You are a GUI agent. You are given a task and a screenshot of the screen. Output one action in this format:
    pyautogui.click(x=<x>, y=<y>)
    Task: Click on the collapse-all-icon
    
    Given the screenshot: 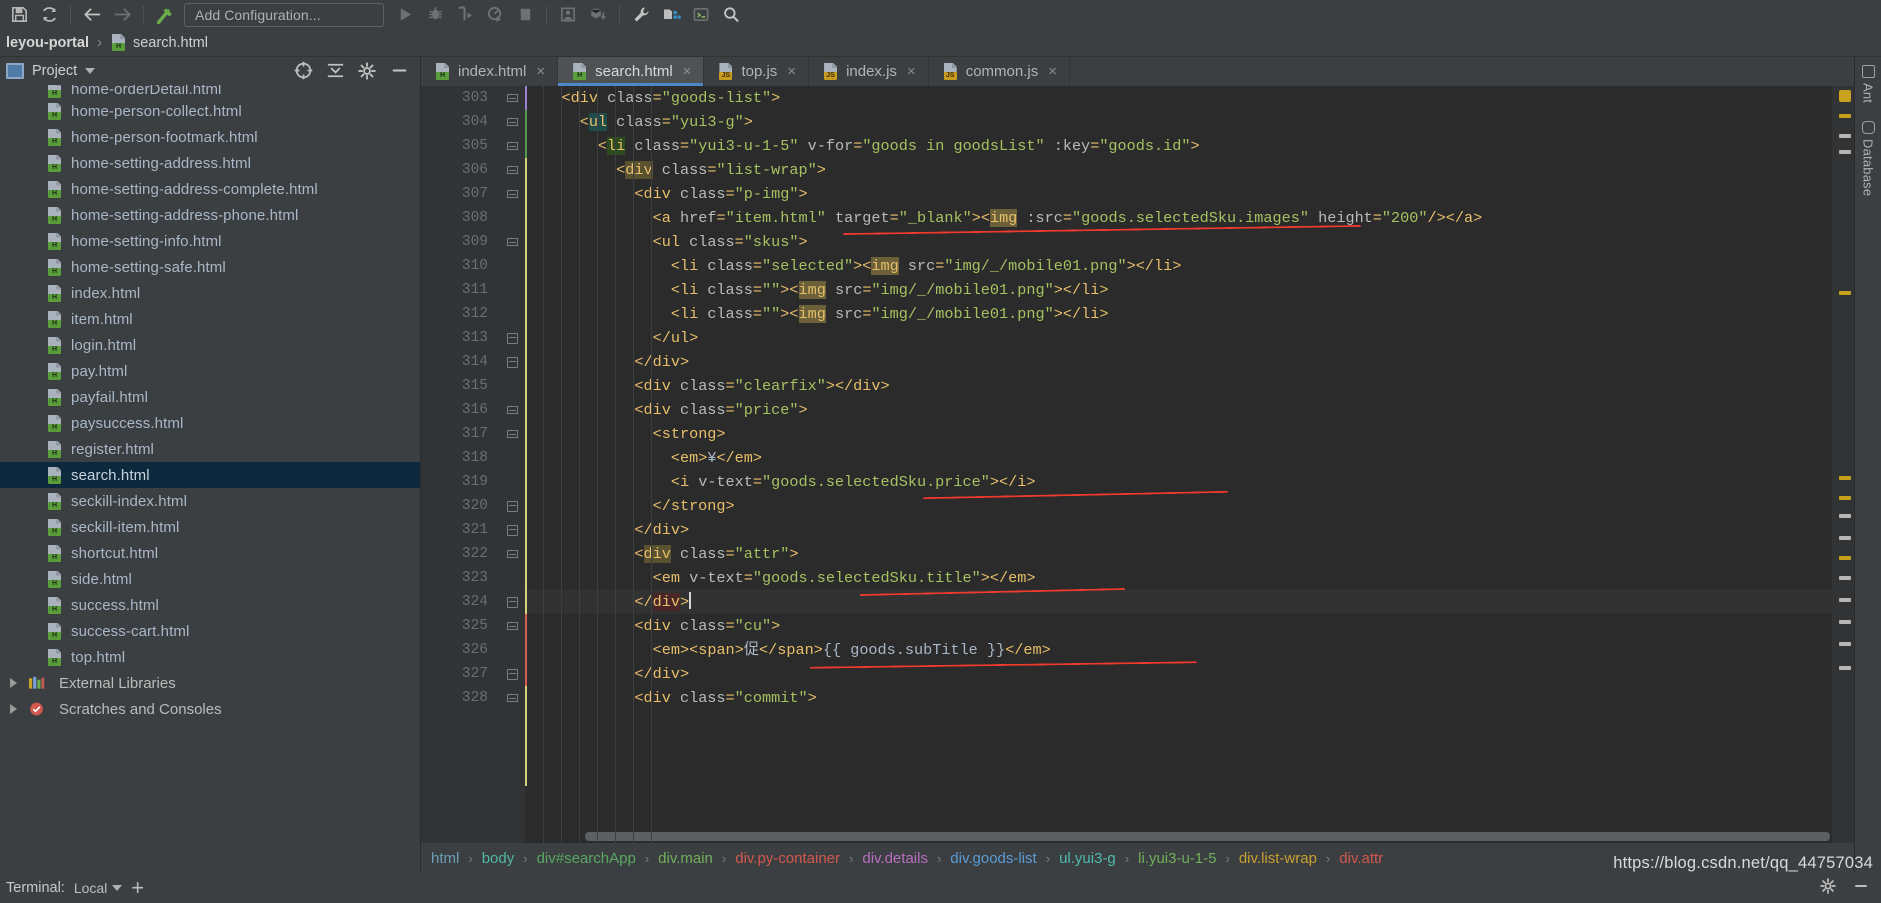 What is the action you would take?
    pyautogui.click(x=335, y=71)
    